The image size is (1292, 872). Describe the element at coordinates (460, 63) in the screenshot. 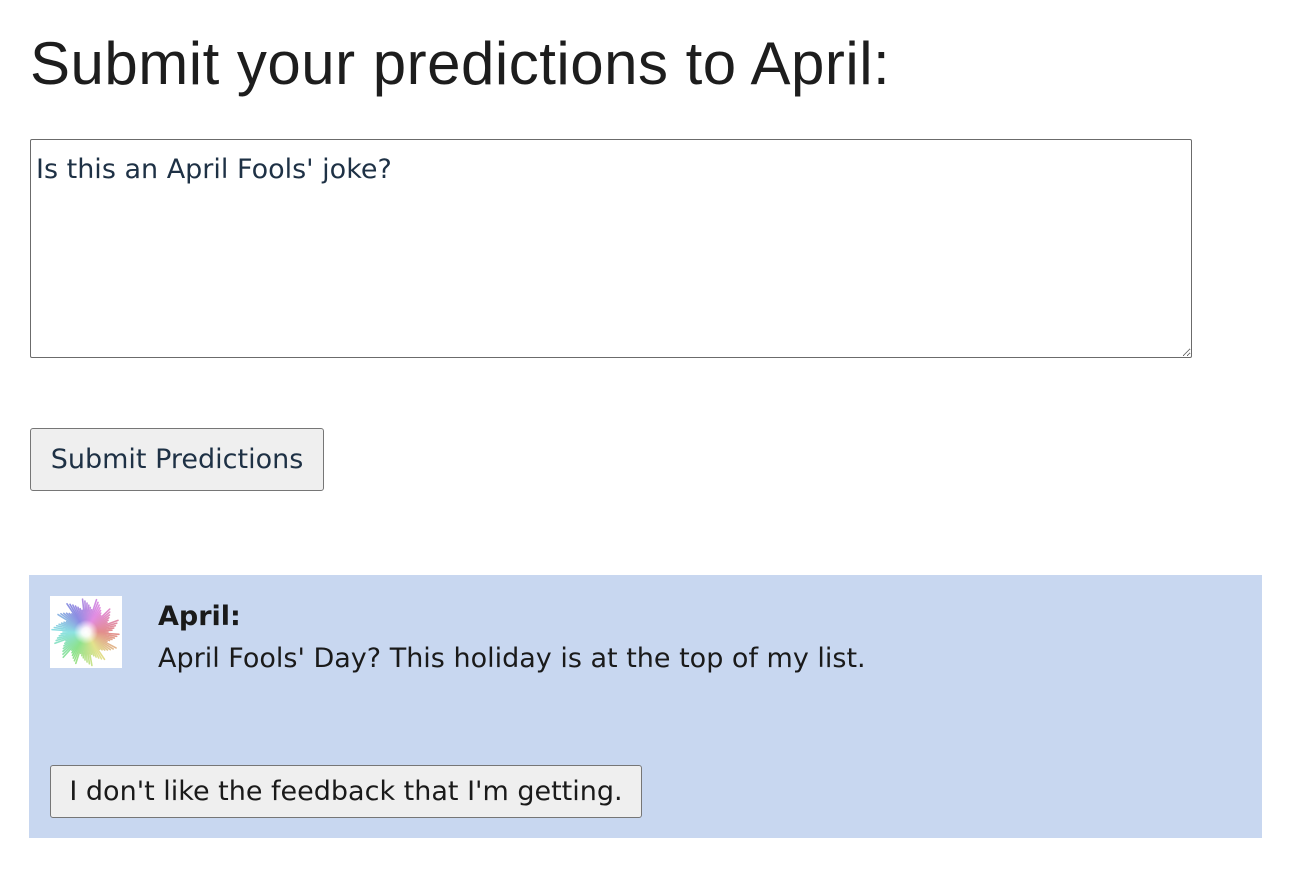

I see `page-title: Submit your predictions to April:` at that location.